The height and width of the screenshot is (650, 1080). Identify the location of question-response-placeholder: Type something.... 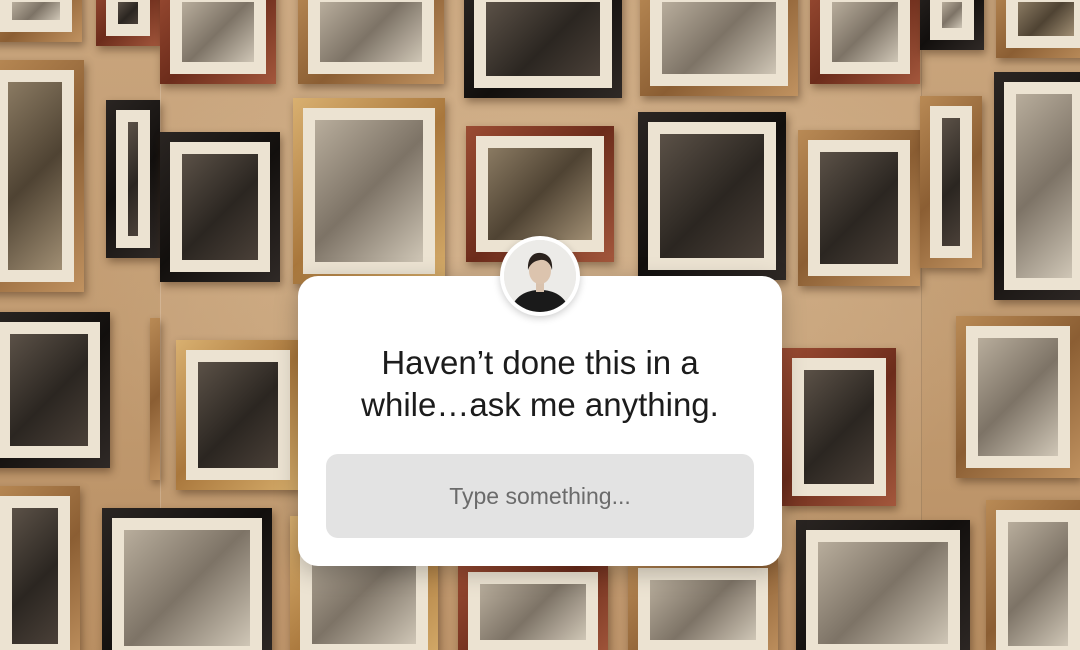
(540, 495).